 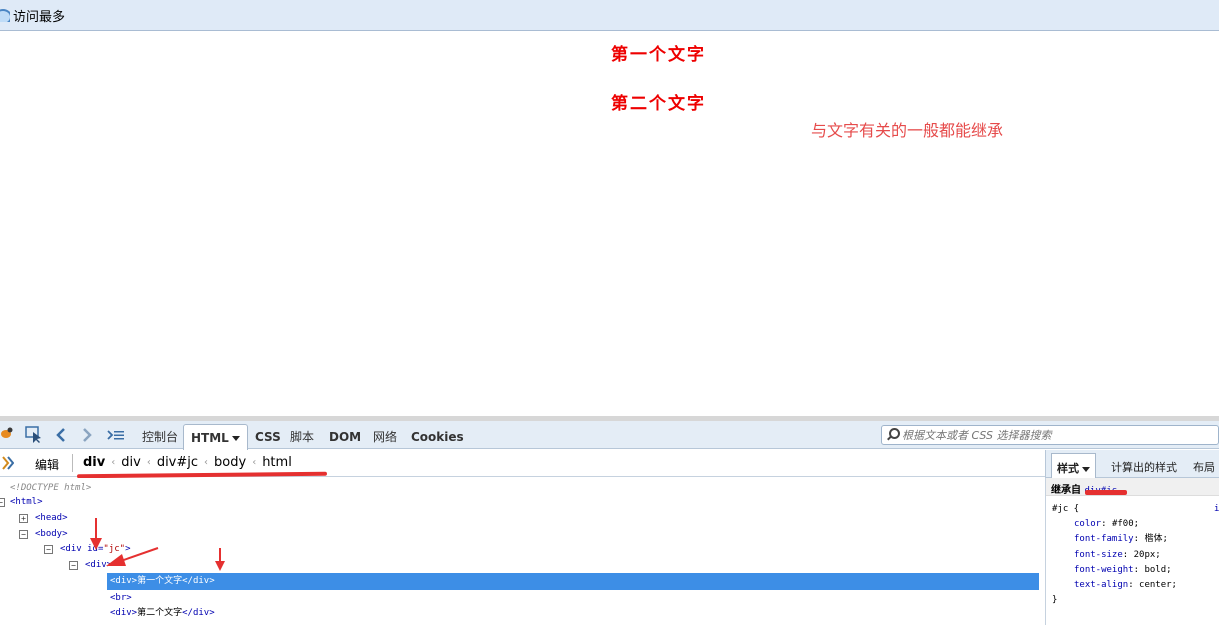 What do you see at coordinates (121, 598) in the screenshot?
I see `tree-br: <br>` at bounding box center [121, 598].